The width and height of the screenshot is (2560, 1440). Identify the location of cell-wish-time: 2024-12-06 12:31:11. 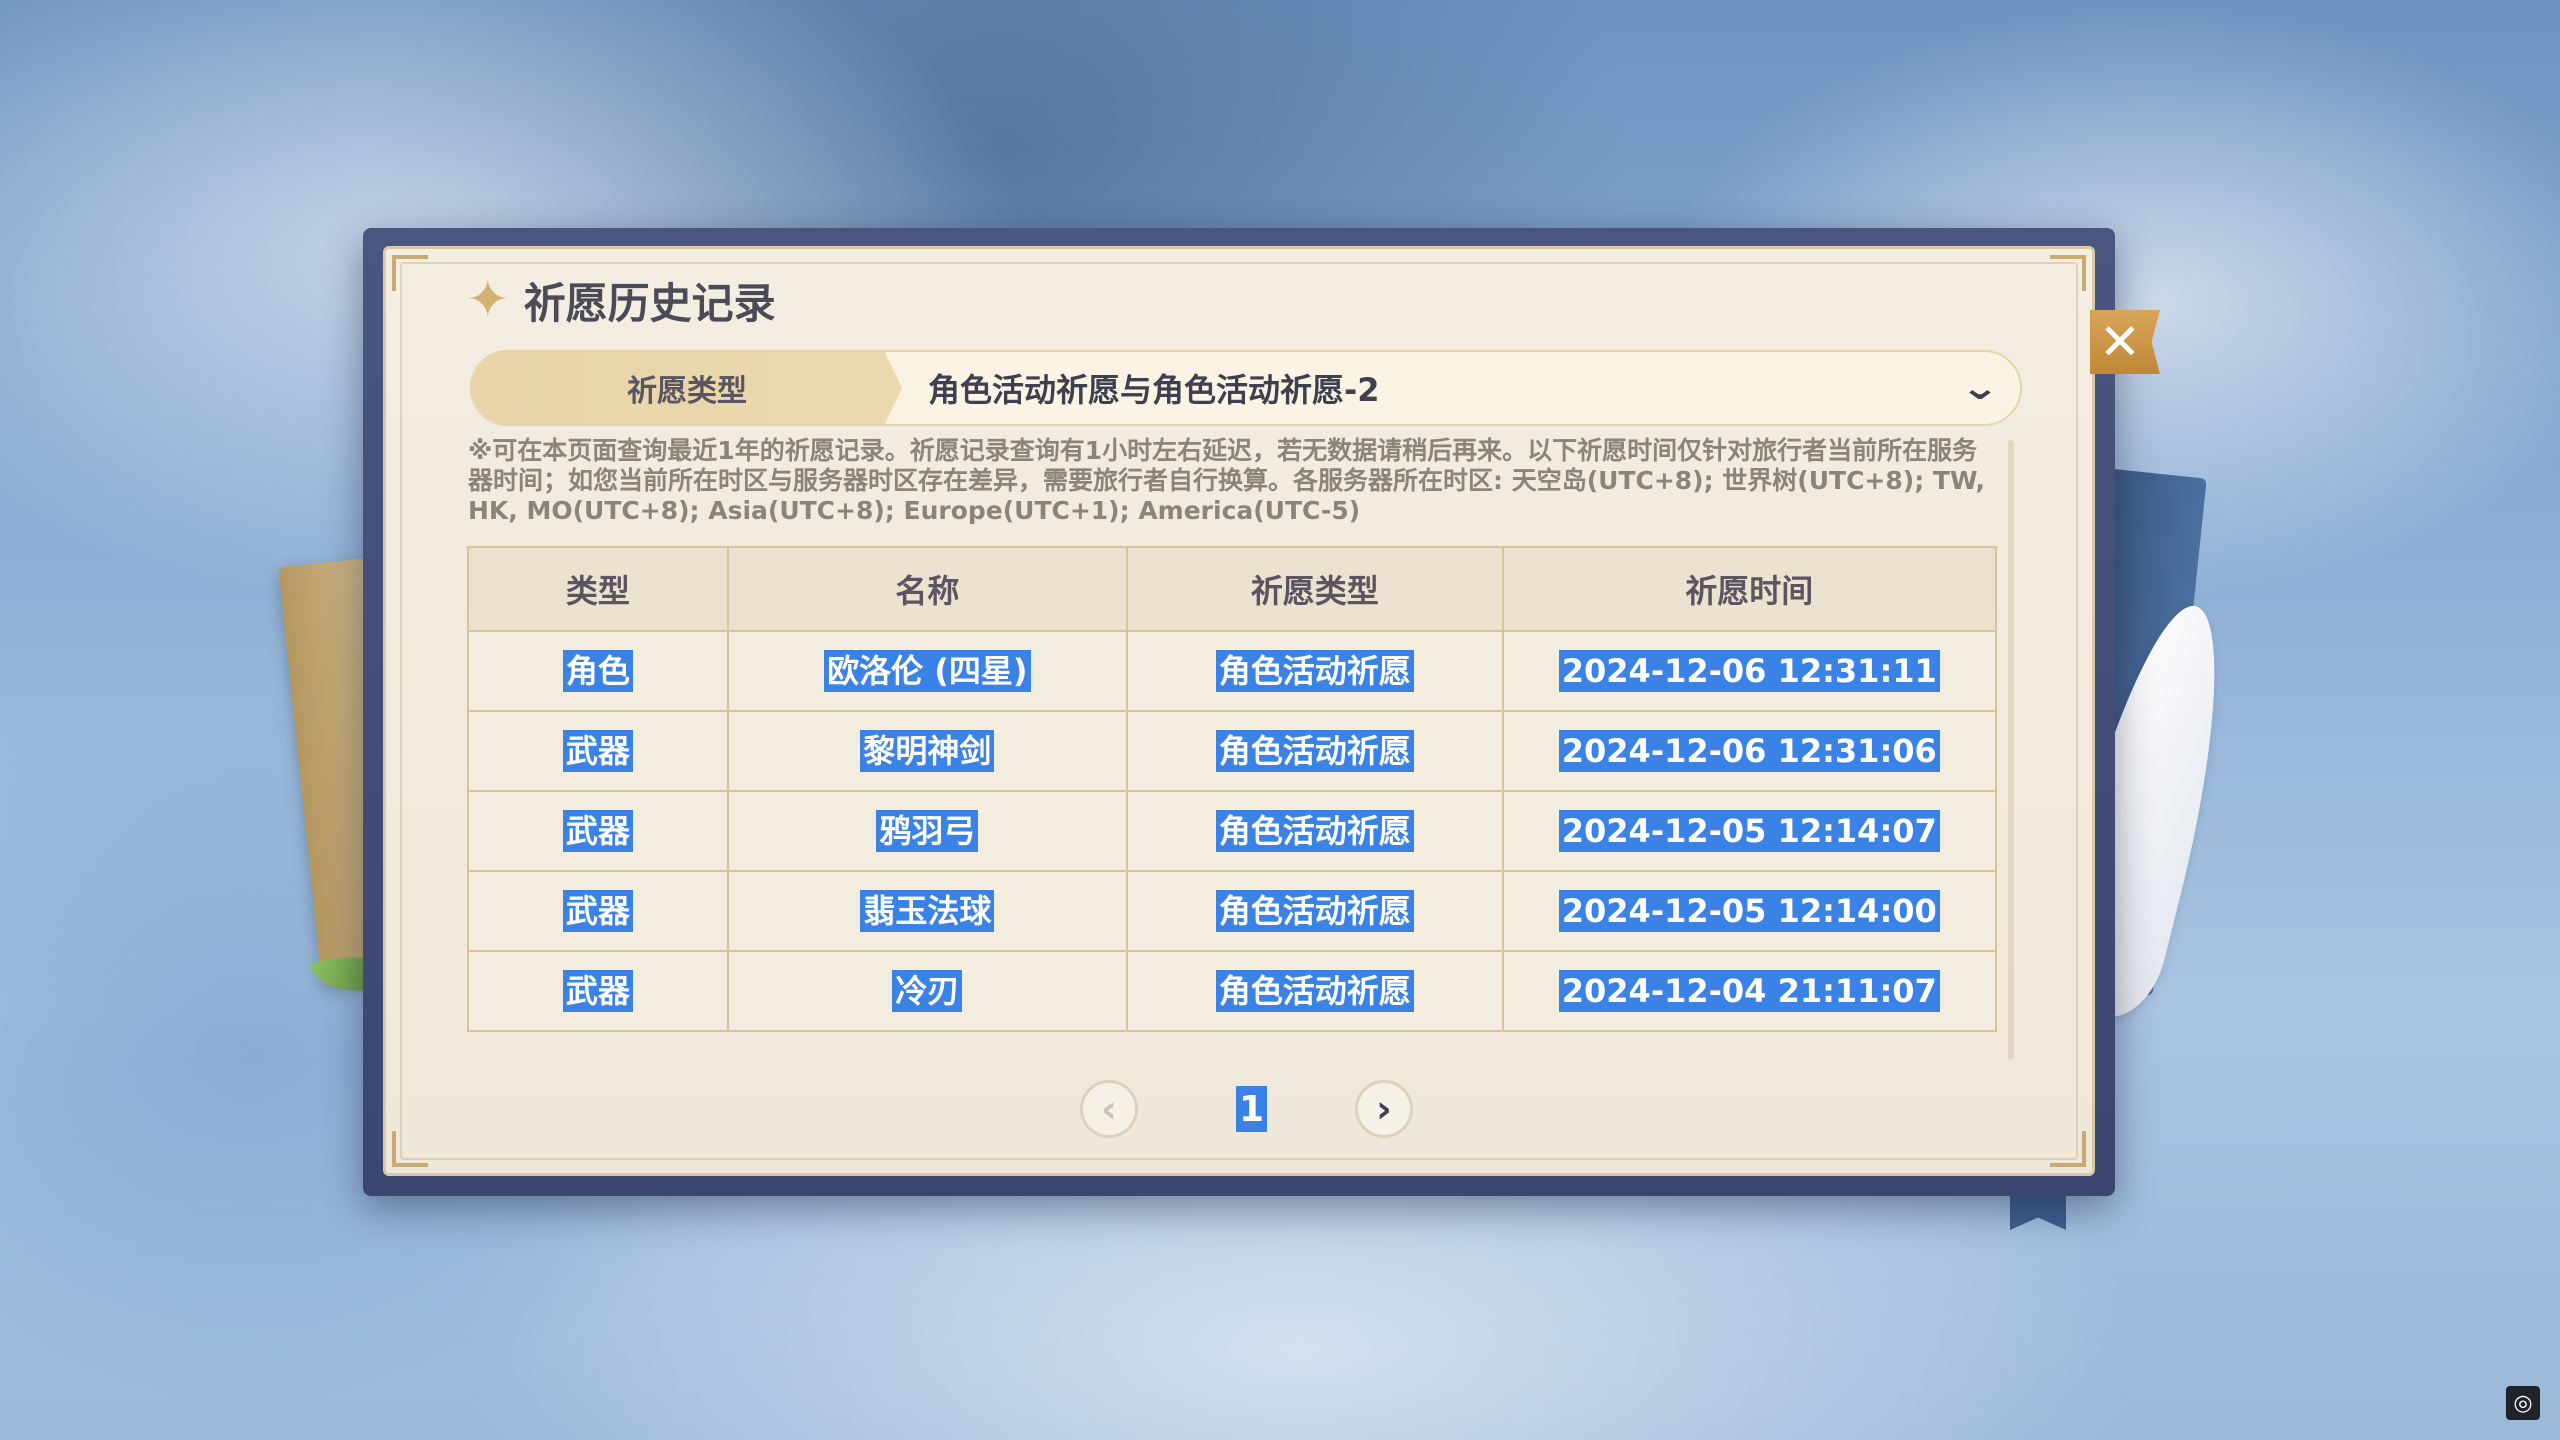
(1749, 671).